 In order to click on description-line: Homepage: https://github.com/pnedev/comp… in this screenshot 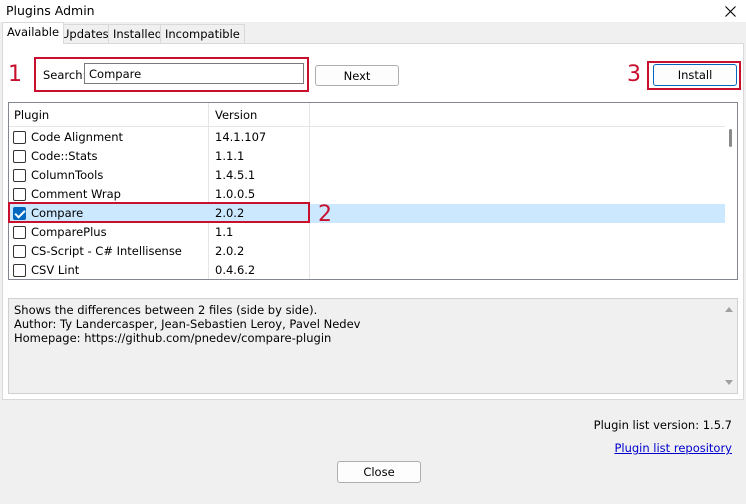, I will do `click(173, 338)`.